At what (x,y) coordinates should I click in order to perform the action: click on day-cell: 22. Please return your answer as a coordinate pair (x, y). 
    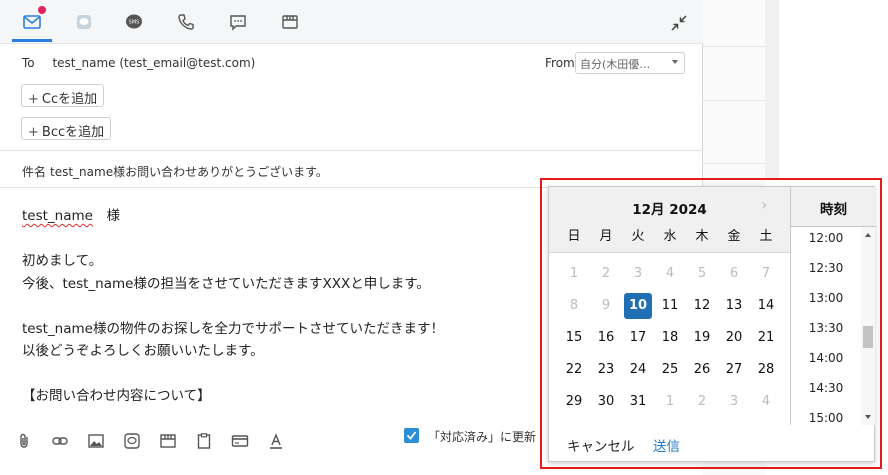
    Looking at the image, I should click on (574, 370).